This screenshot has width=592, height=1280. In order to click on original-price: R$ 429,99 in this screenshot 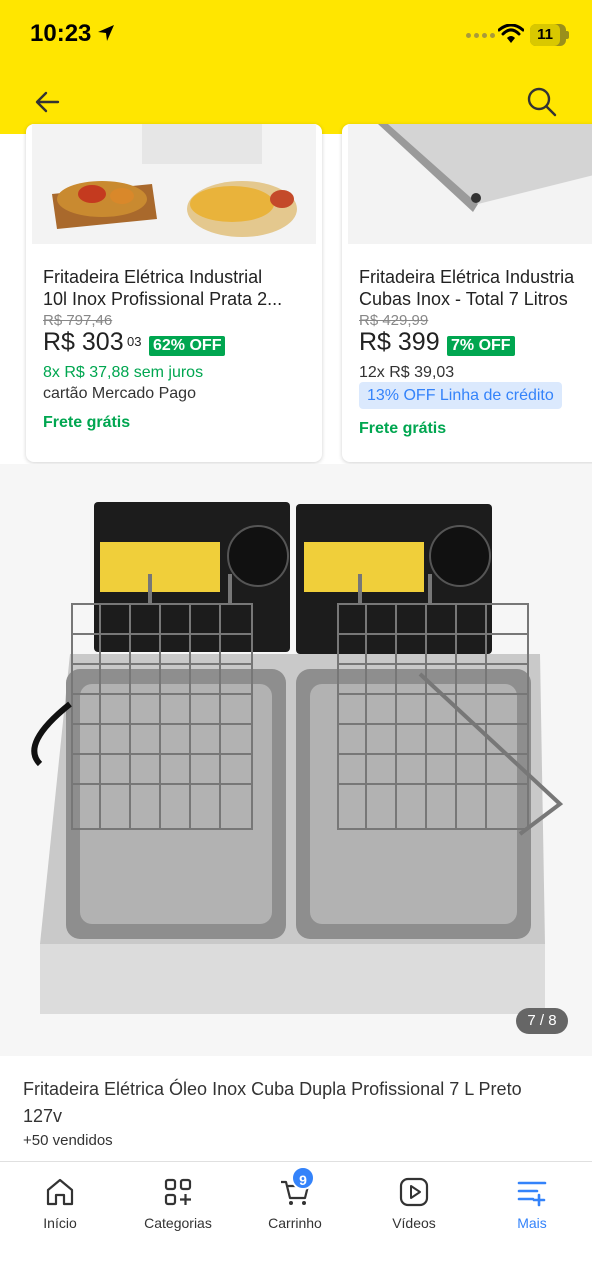, I will do `click(394, 320)`.